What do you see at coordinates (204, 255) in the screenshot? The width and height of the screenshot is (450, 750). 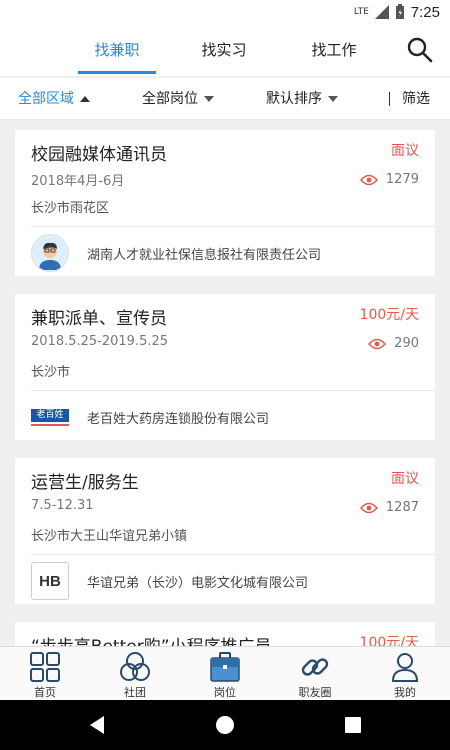 I see `company-name: 湖南人才就业社保信息报社有限责任公司` at bounding box center [204, 255].